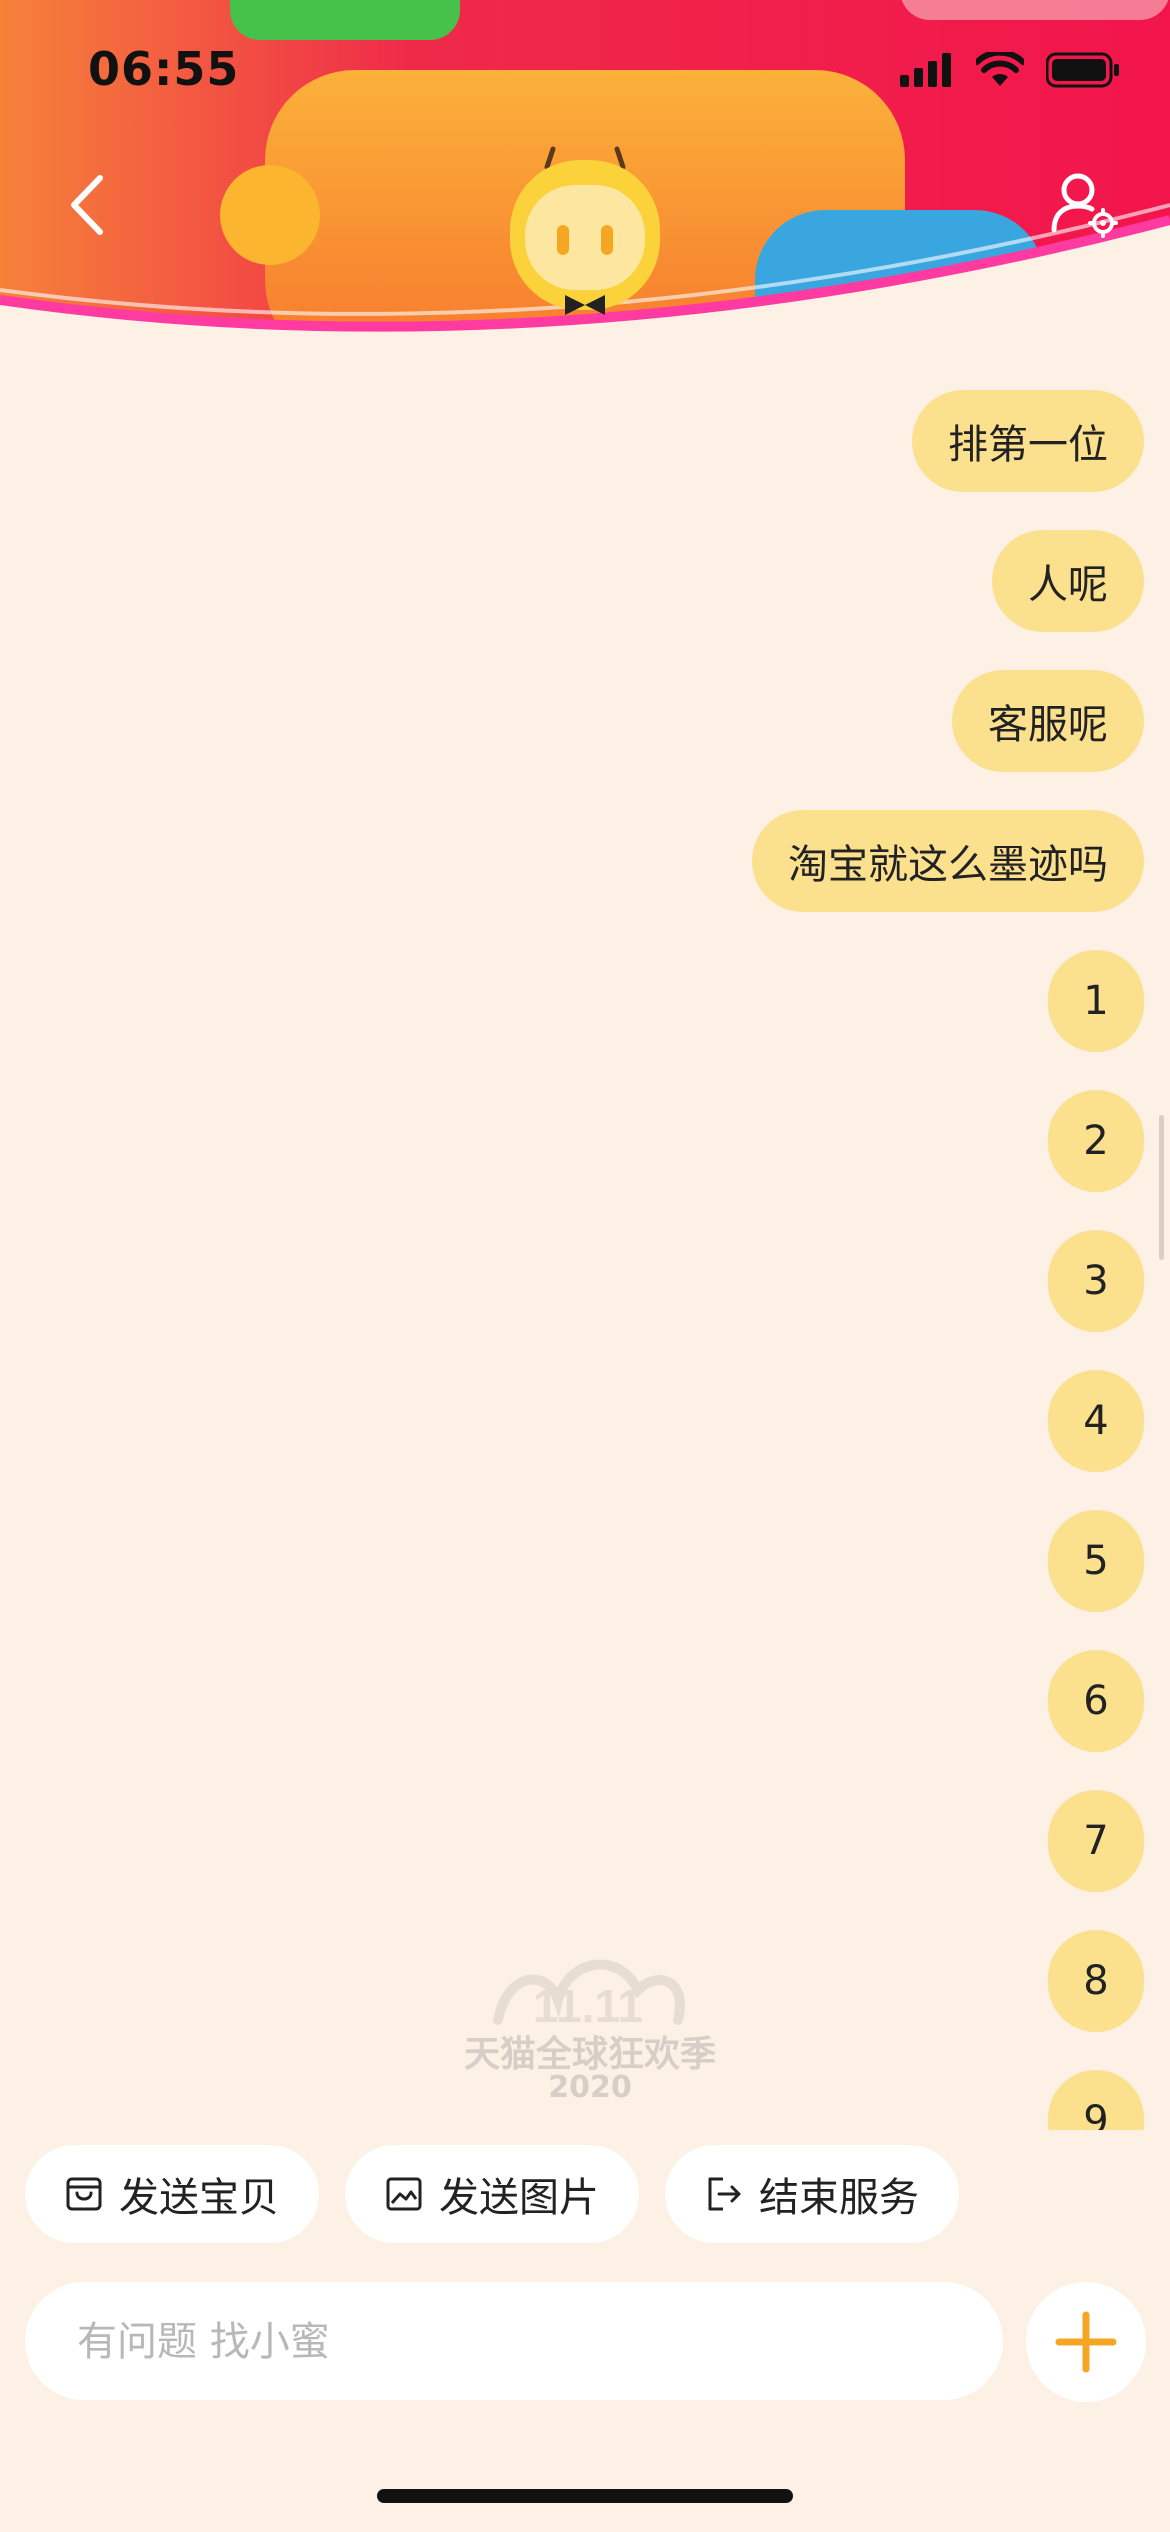 This screenshot has height=2532, width=1170. I want to click on status-time: 06:55, so click(164, 69).